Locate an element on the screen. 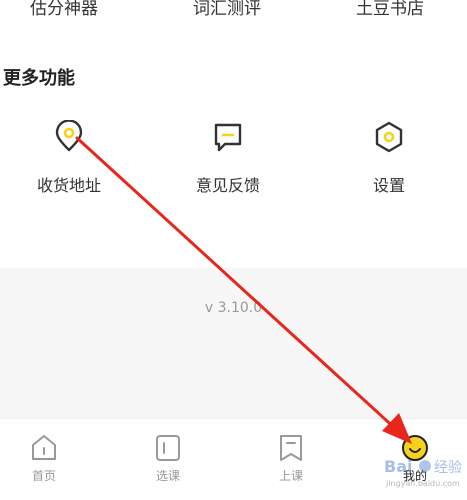  tool-score-estimator: 估分神器 is located at coordinates (64, 9).